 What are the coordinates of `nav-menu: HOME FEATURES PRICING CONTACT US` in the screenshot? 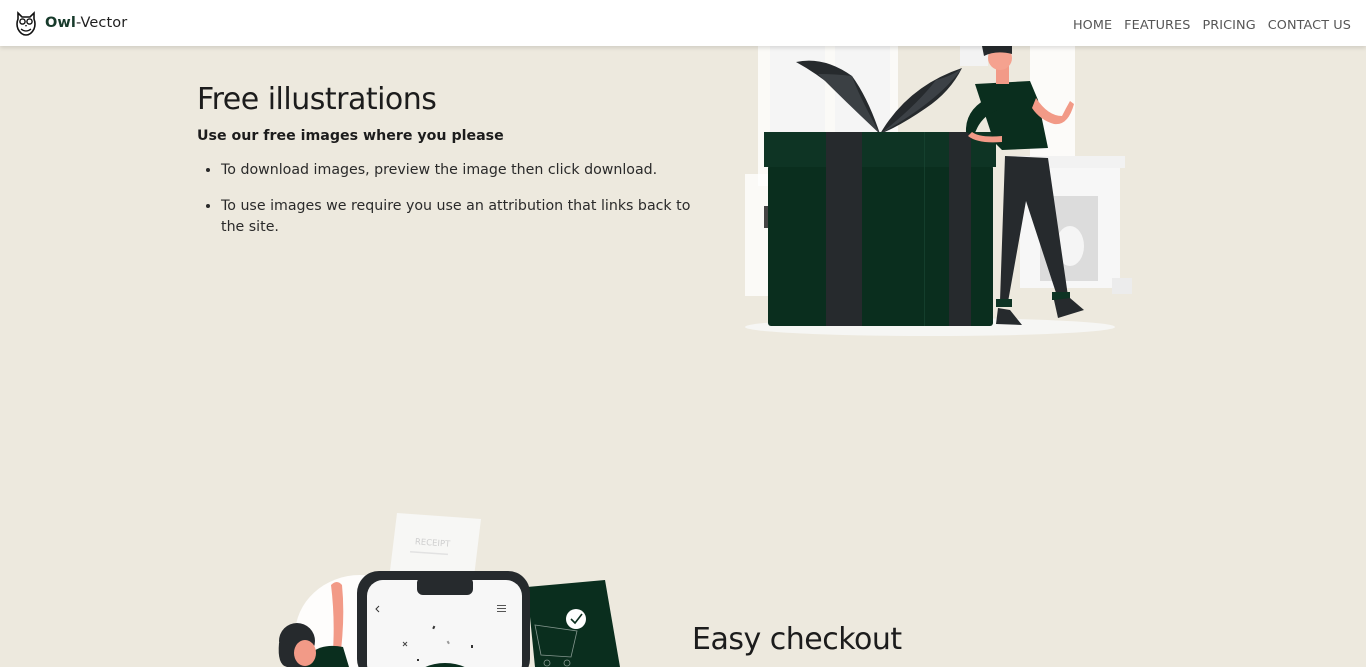 It's located at (1212, 23).